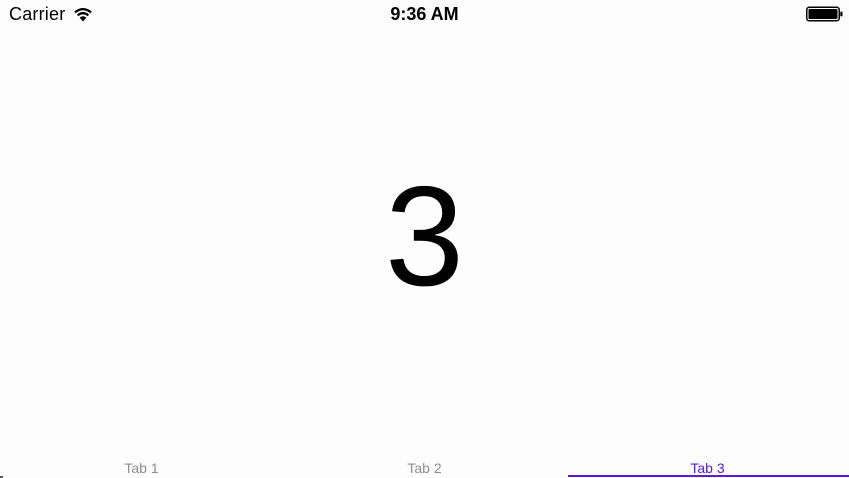 The height and width of the screenshot is (478, 849). I want to click on tab-bar: Tab 1 Tab 2 Tab 3, so click(424, 465).